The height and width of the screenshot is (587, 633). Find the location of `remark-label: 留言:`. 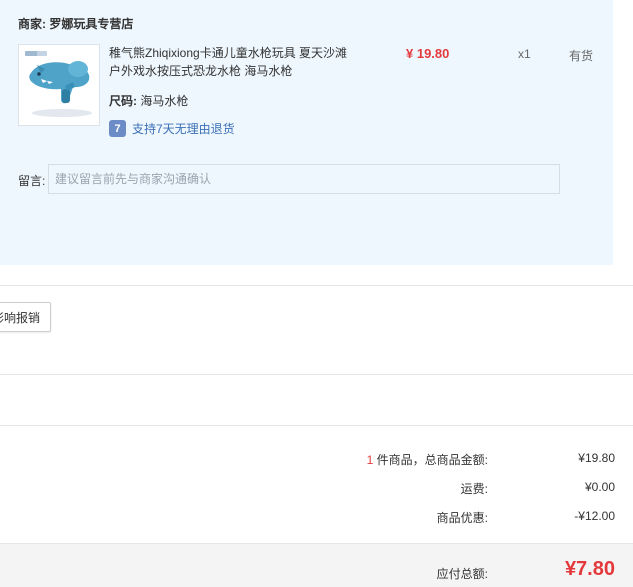

remark-label: 留言: is located at coordinates (32, 181).